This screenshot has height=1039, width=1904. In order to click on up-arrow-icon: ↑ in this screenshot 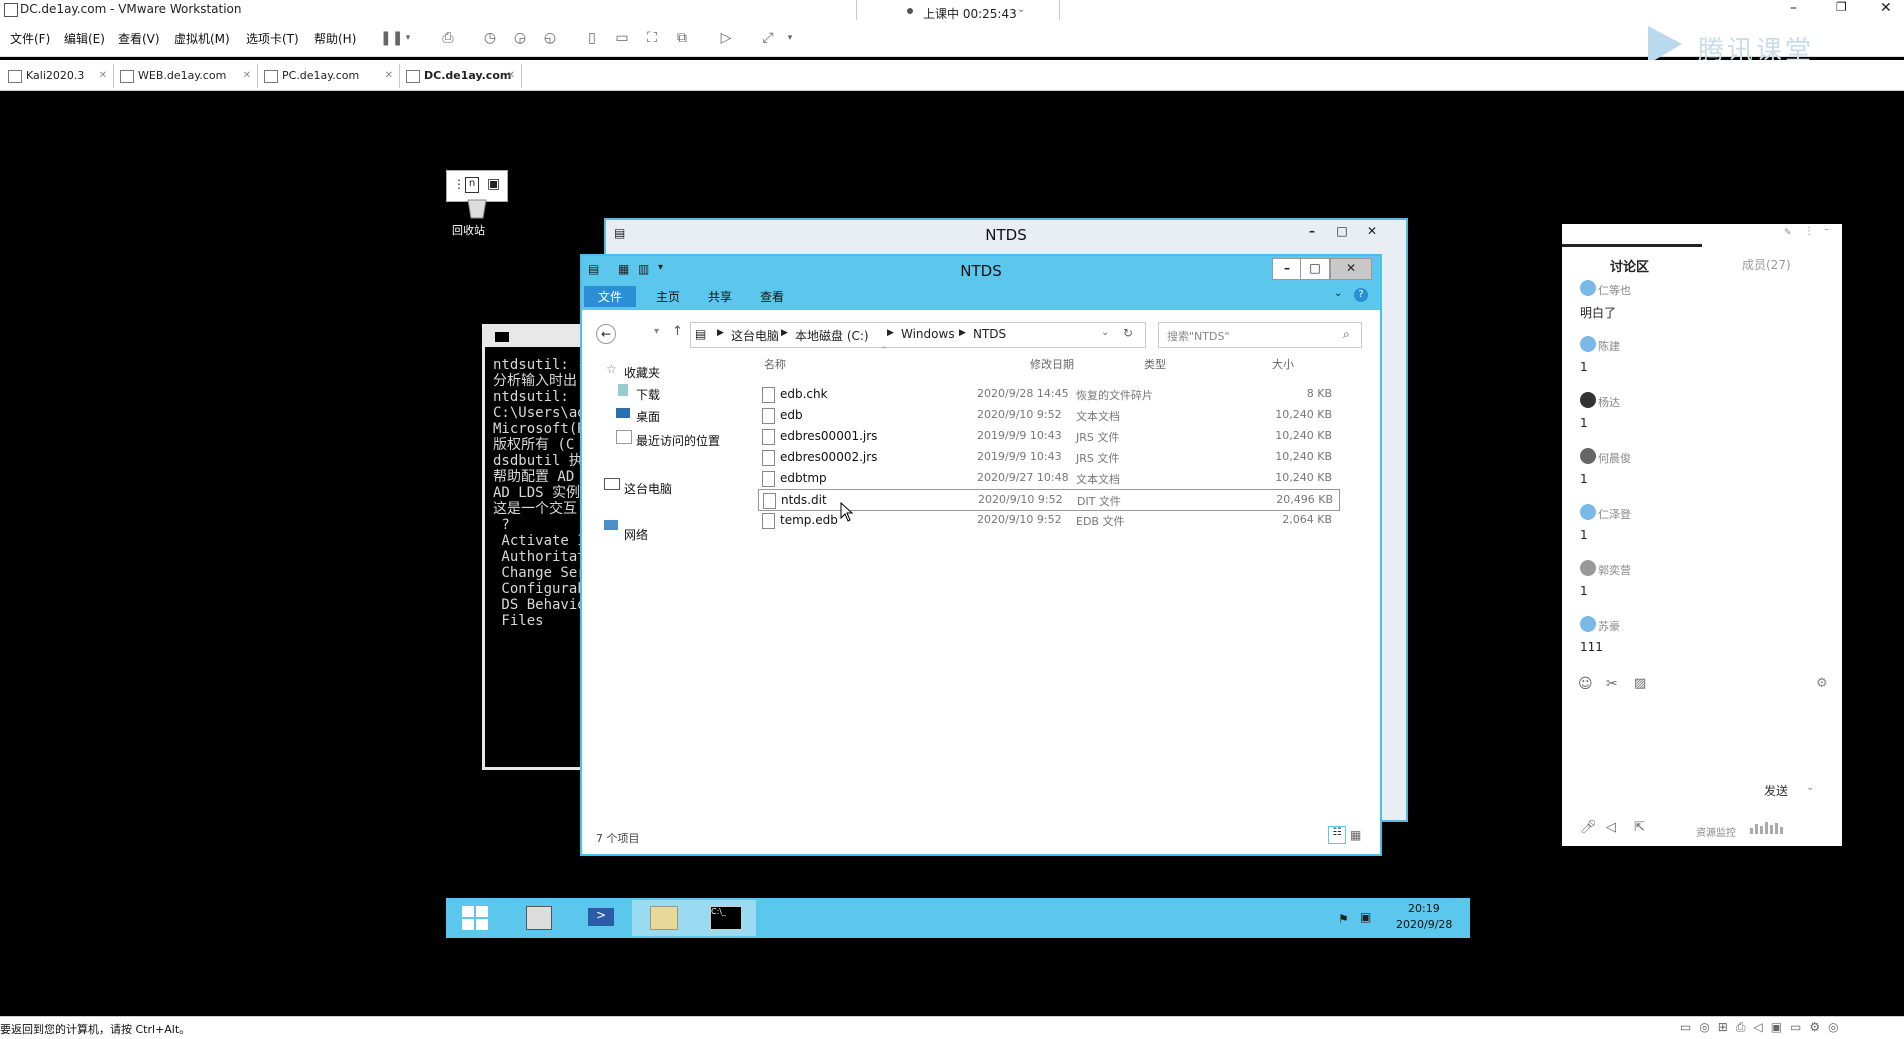, I will do `click(677, 331)`.